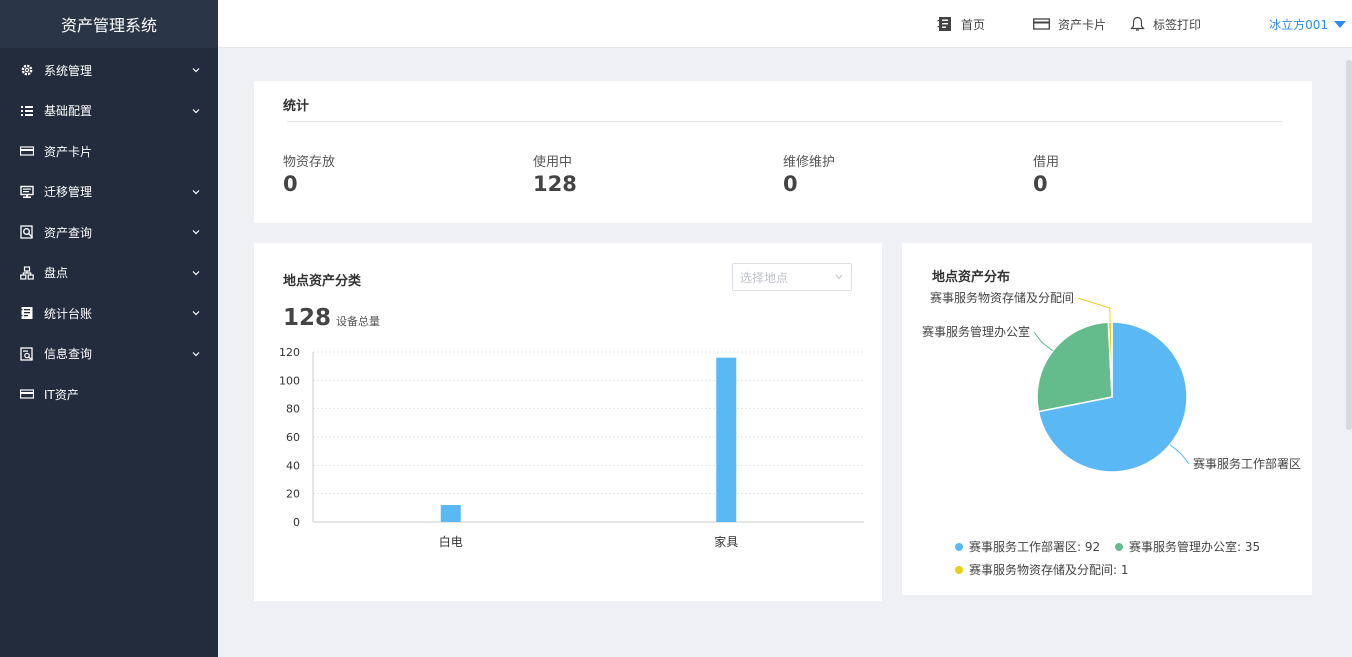  Describe the element at coordinates (109, 70) in the screenshot. I see `sidebar-item-system-management: 系统管理` at that location.